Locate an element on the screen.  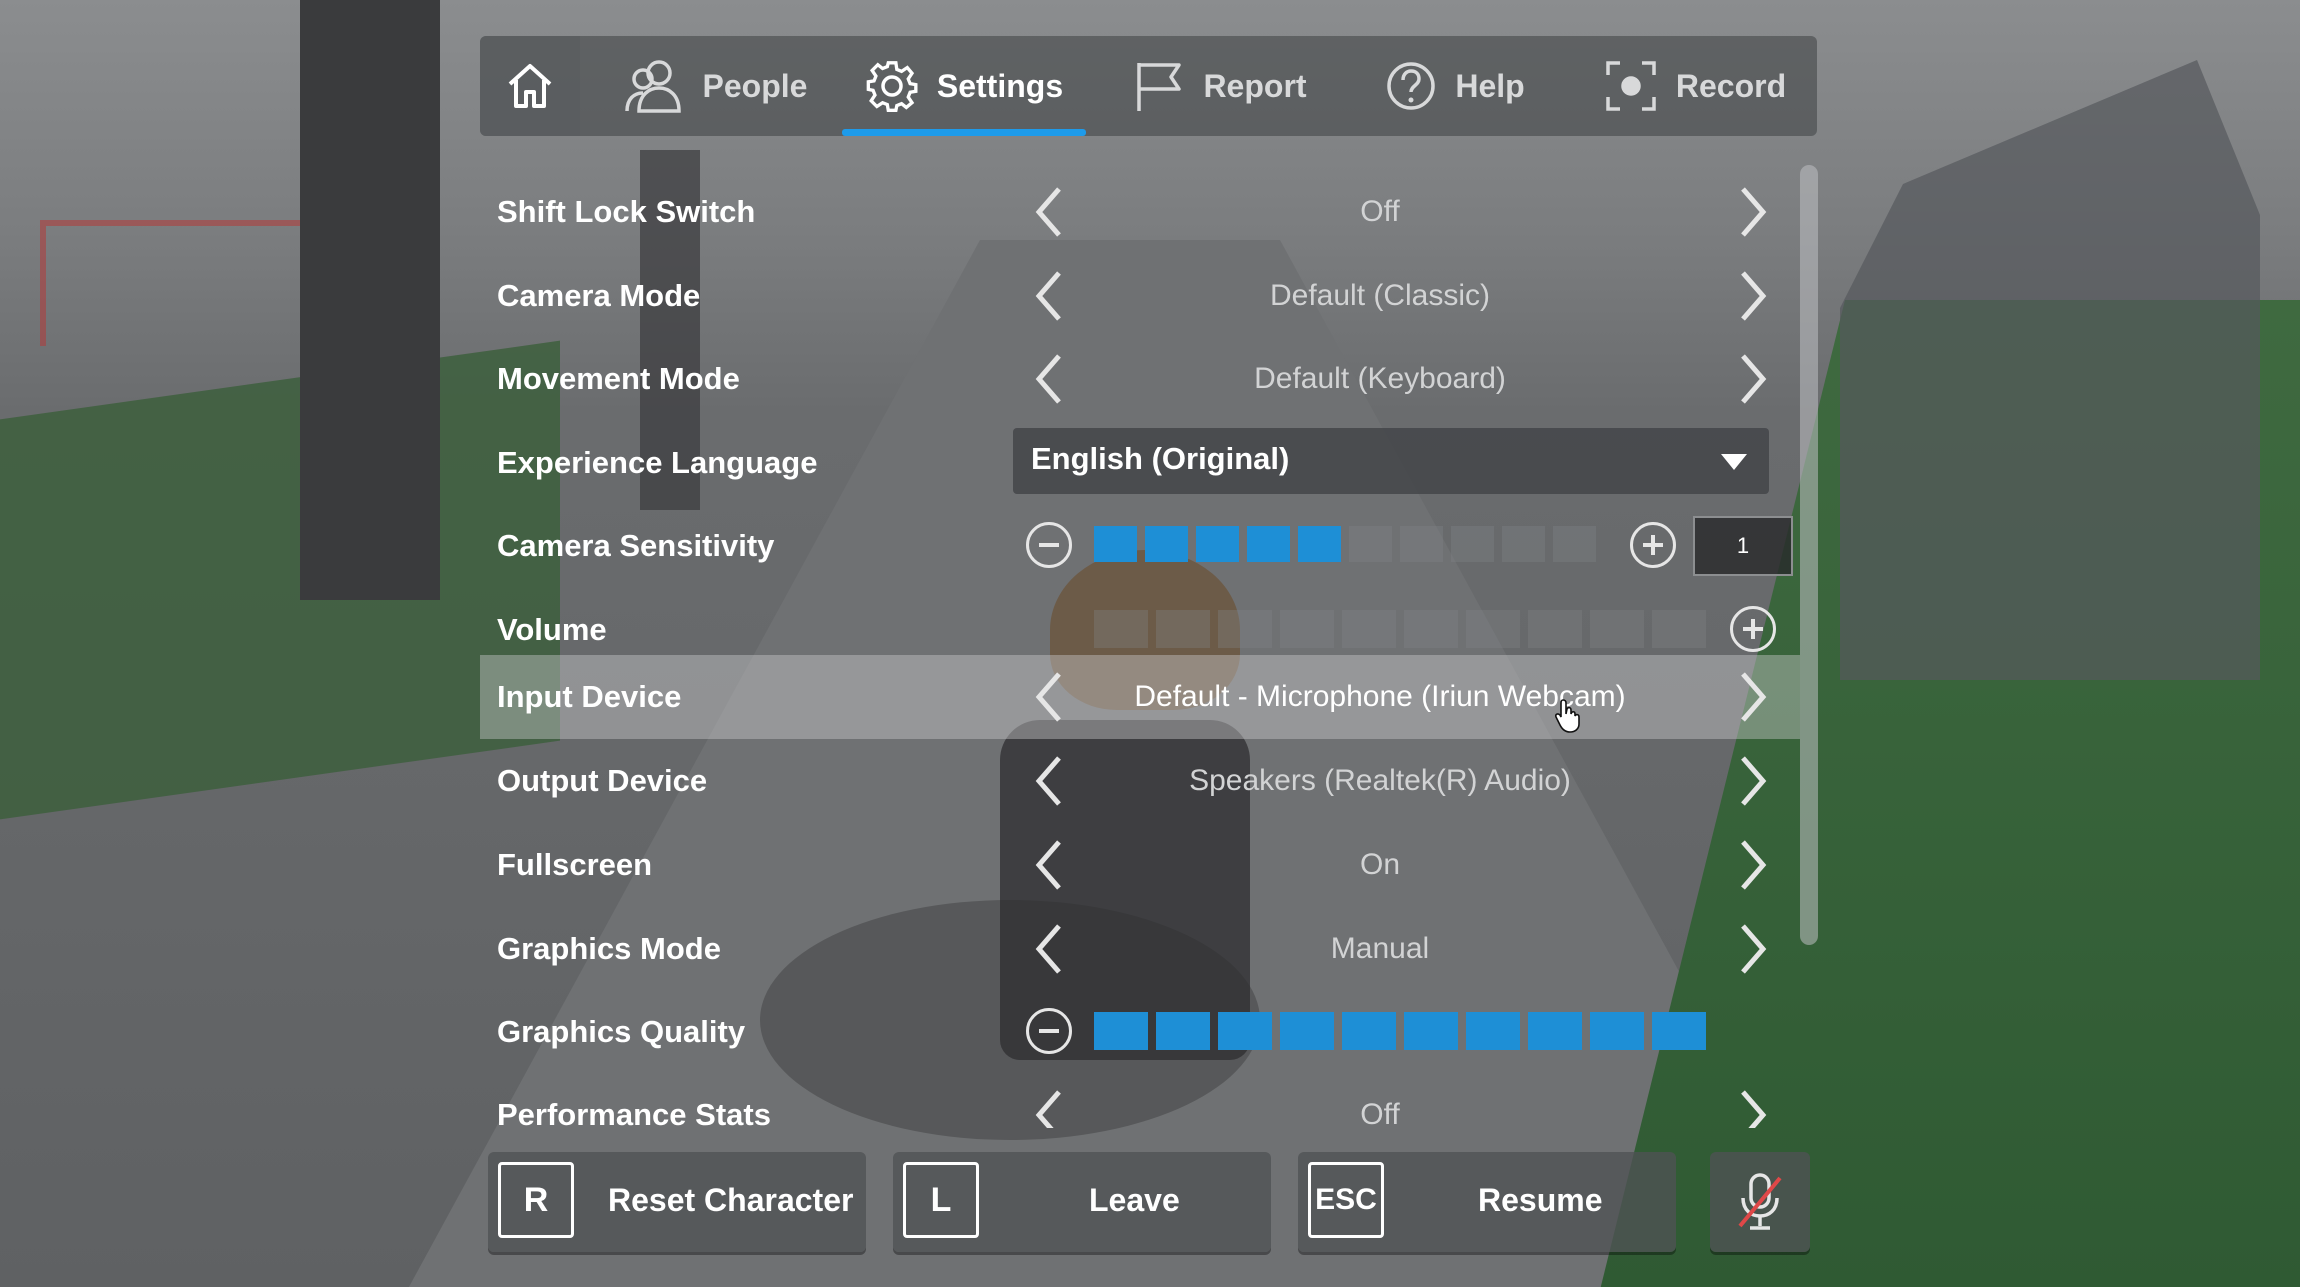
setting-label: Graphics Quality is located at coordinates (621, 1031).